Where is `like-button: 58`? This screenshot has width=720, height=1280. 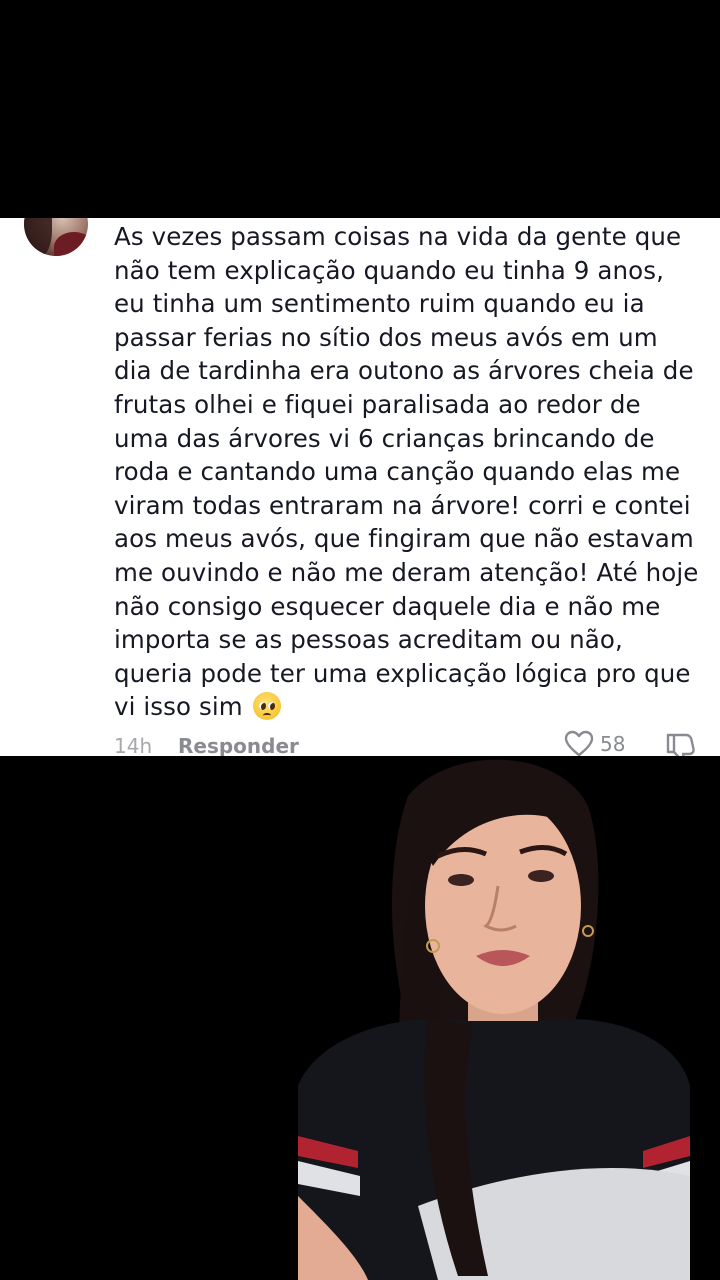 like-button: 58 is located at coordinates (594, 743).